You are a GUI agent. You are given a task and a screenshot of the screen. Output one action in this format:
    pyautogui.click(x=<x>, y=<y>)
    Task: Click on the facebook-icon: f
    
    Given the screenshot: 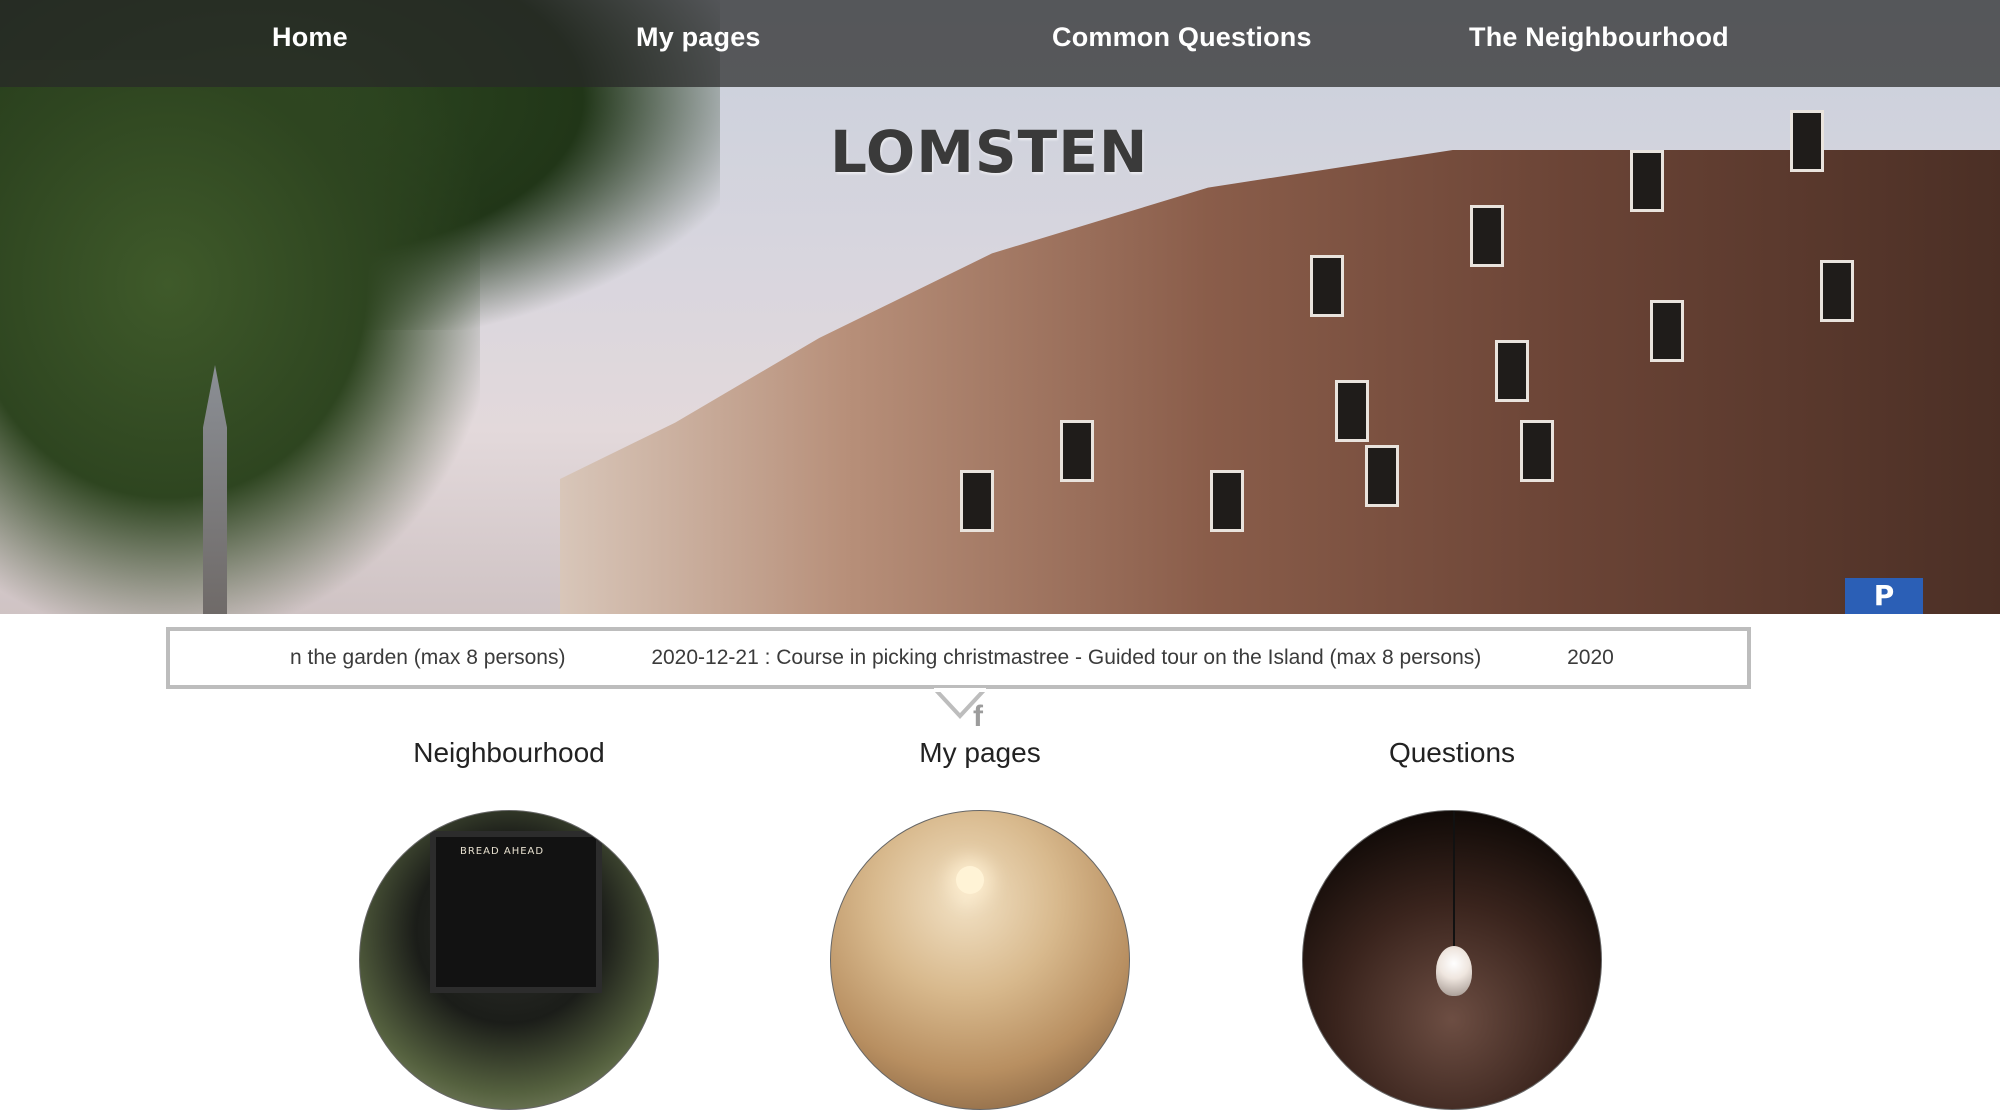 What is the action you would take?
    pyautogui.click(x=978, y=717)
    